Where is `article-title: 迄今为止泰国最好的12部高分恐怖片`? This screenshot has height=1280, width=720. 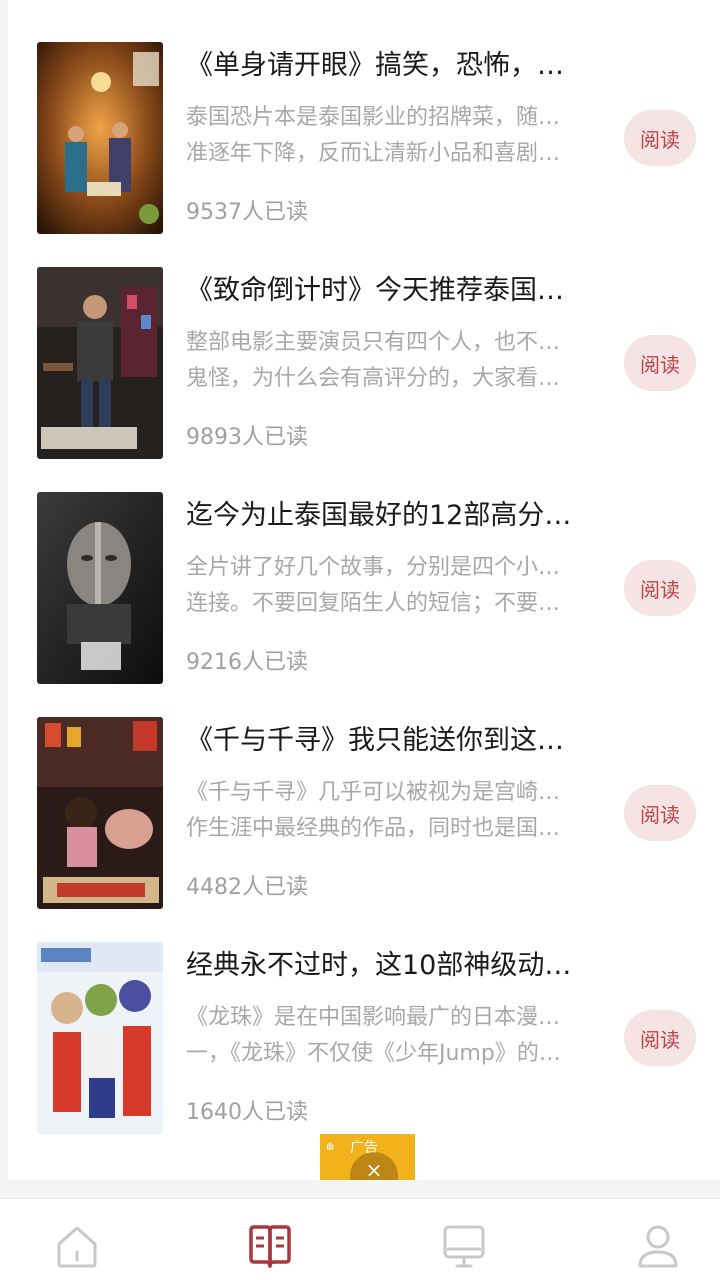 article-title: 迄今为止泰国最好的12部高分恐怖片 is located at coordinates (381, 516).